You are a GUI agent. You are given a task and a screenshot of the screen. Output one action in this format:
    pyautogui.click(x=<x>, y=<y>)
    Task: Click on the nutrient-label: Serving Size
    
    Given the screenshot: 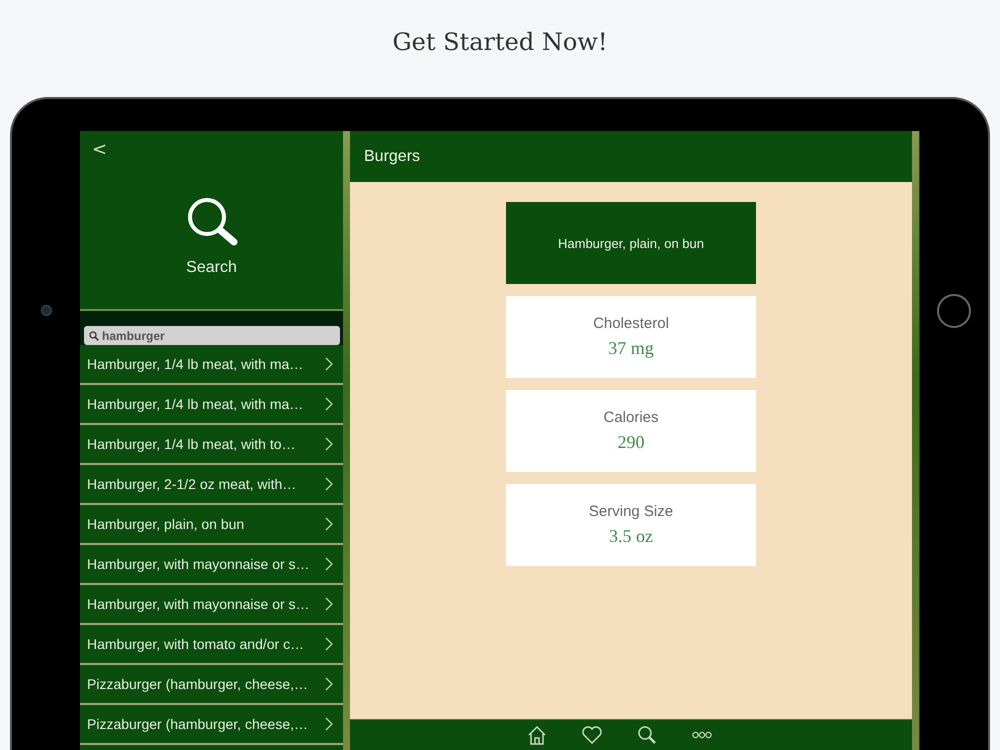 What is the action you would take?
    pyautogui.click(x=631, y=511)
    